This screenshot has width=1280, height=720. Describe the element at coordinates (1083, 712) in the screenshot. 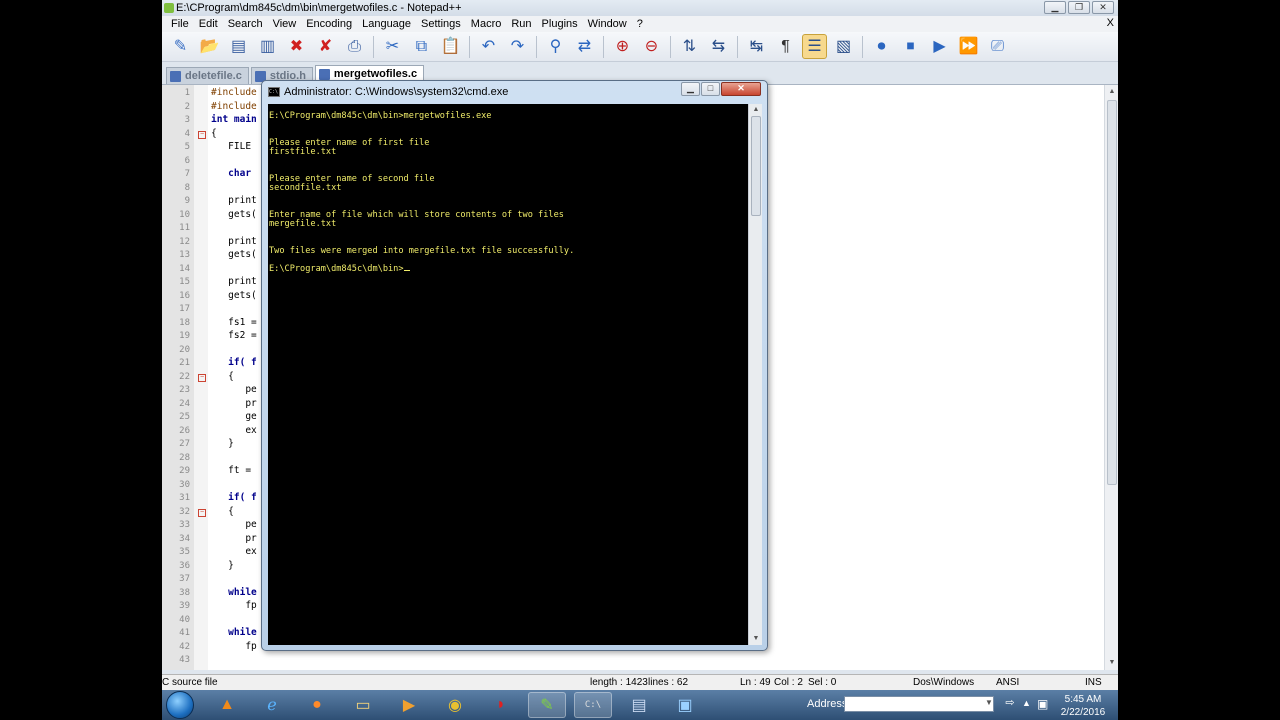

I see `clock-date: 2/22/2016` at that location.